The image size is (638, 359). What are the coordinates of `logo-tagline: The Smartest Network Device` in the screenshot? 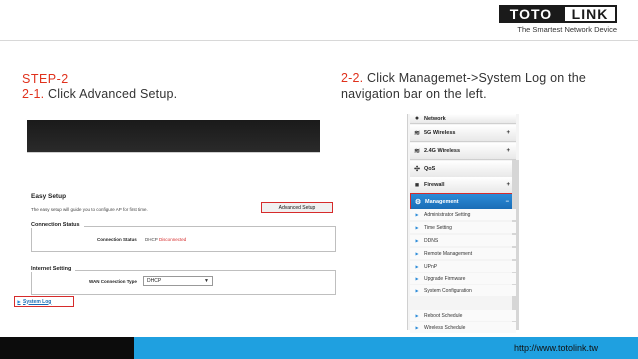 It's located at (567, 29).